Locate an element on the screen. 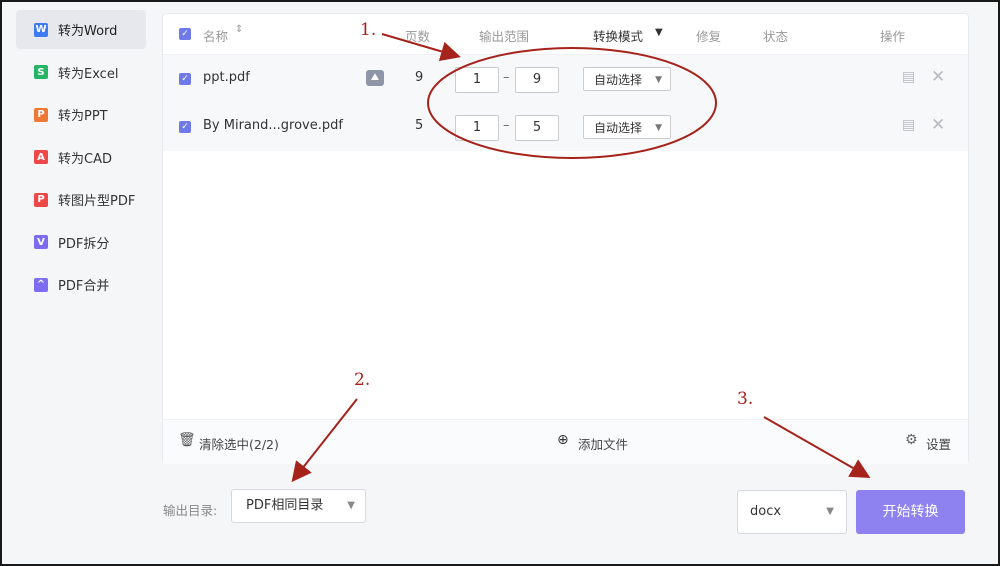 The width and height of the screenshot is (1000, 566). sidebar-item-image-pdf: P 转图片型PDF is located at coordinates (81, 199).